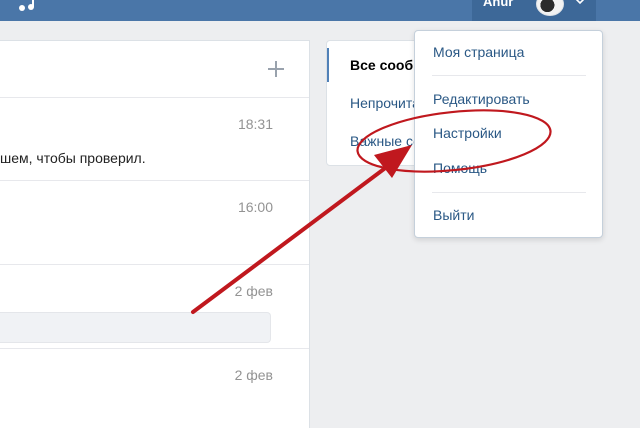  What do you see at coordinates (508, 52) in the screenshot?
I see `menu-item-my-page: Моя страница` at bounding box center [508, 52].